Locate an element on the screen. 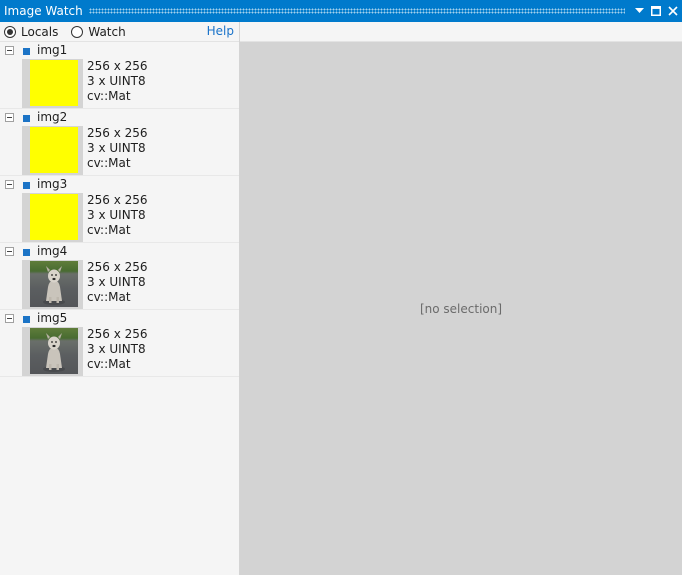  viewer-toolbar is located at coordinates (461, 32).